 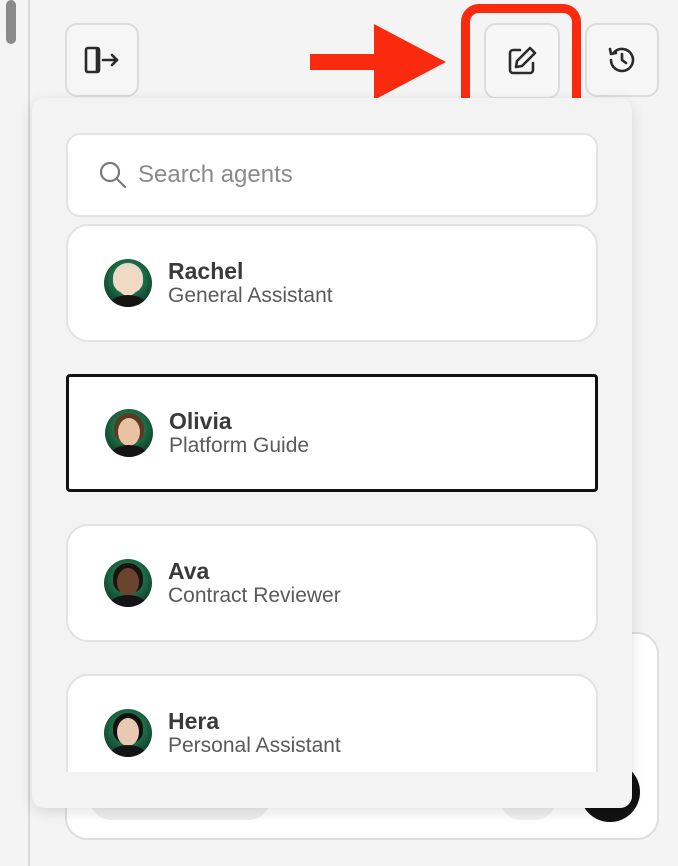 What do you see at coordinates (332, 433) in the screenshot?
I see `agent-card-olivia: Olivia Platform Guide` at bounding box center [332, 433].